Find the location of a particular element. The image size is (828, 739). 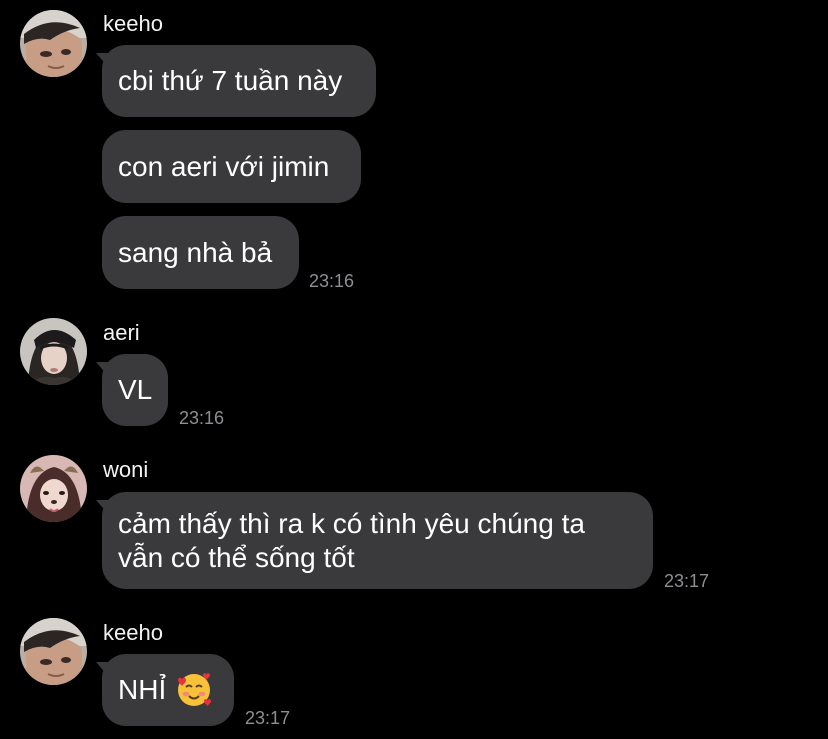

woni-avatar-icon is located at coordinates (53, 488).